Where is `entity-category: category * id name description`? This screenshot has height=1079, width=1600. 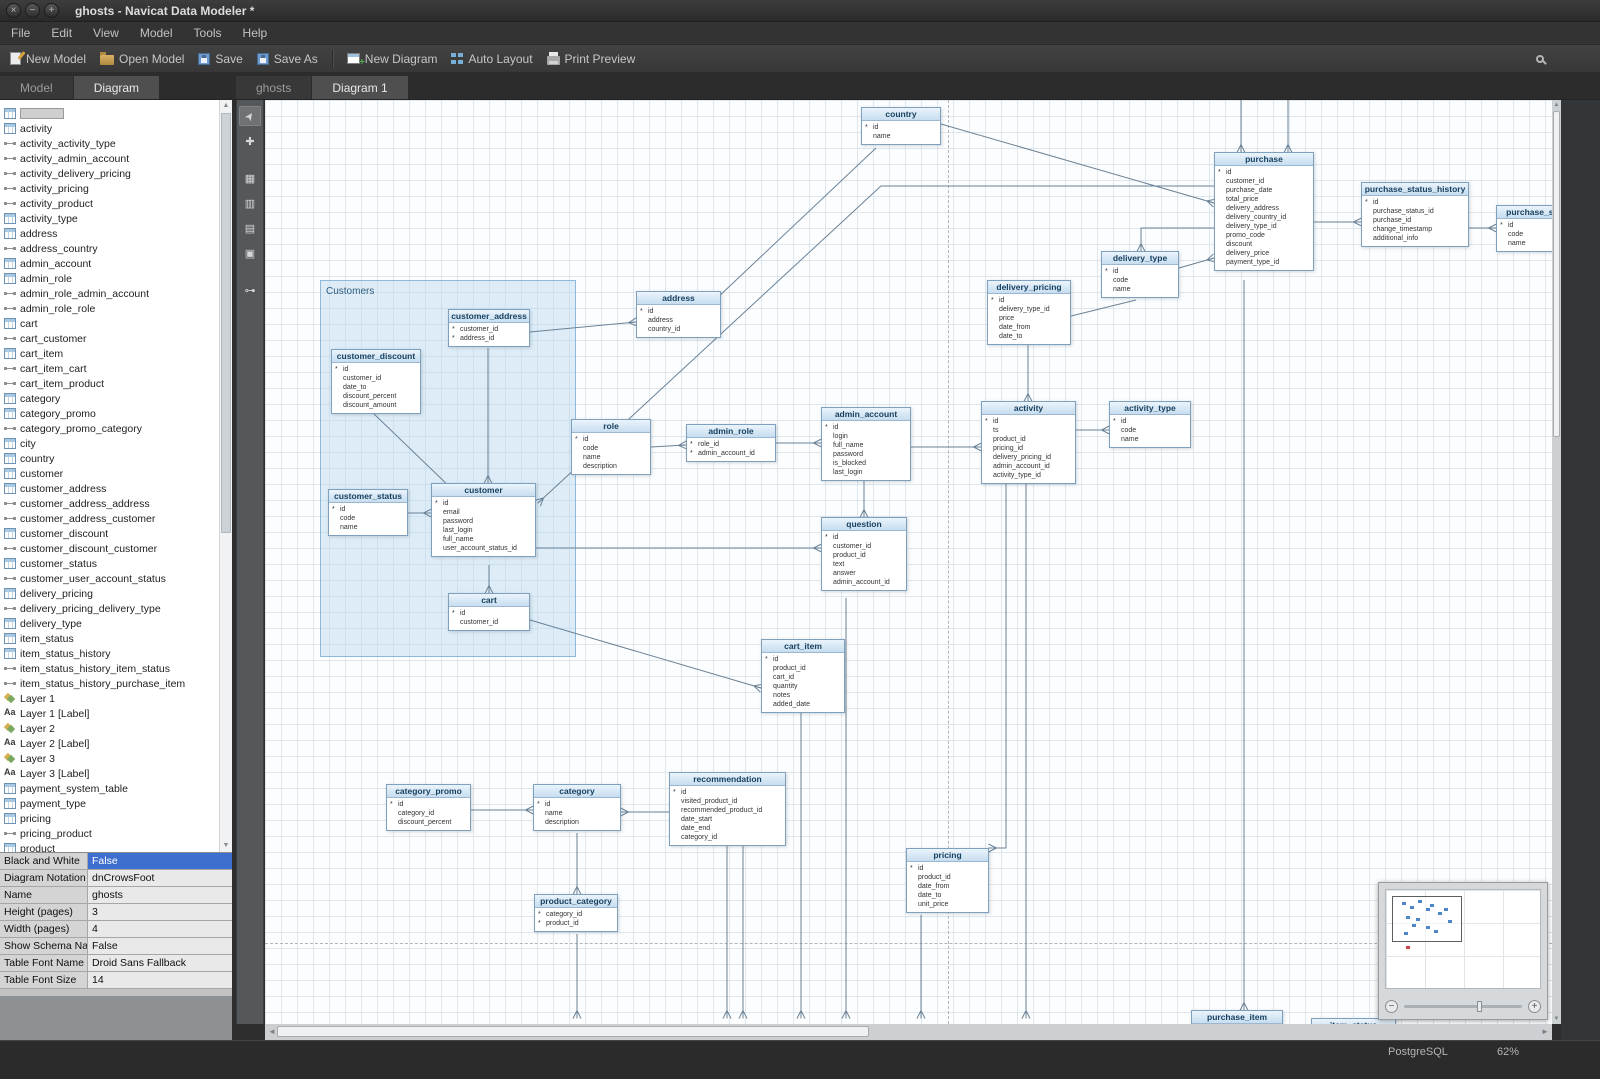
entity-category: category * id name description is located at coordinates (577, 807).